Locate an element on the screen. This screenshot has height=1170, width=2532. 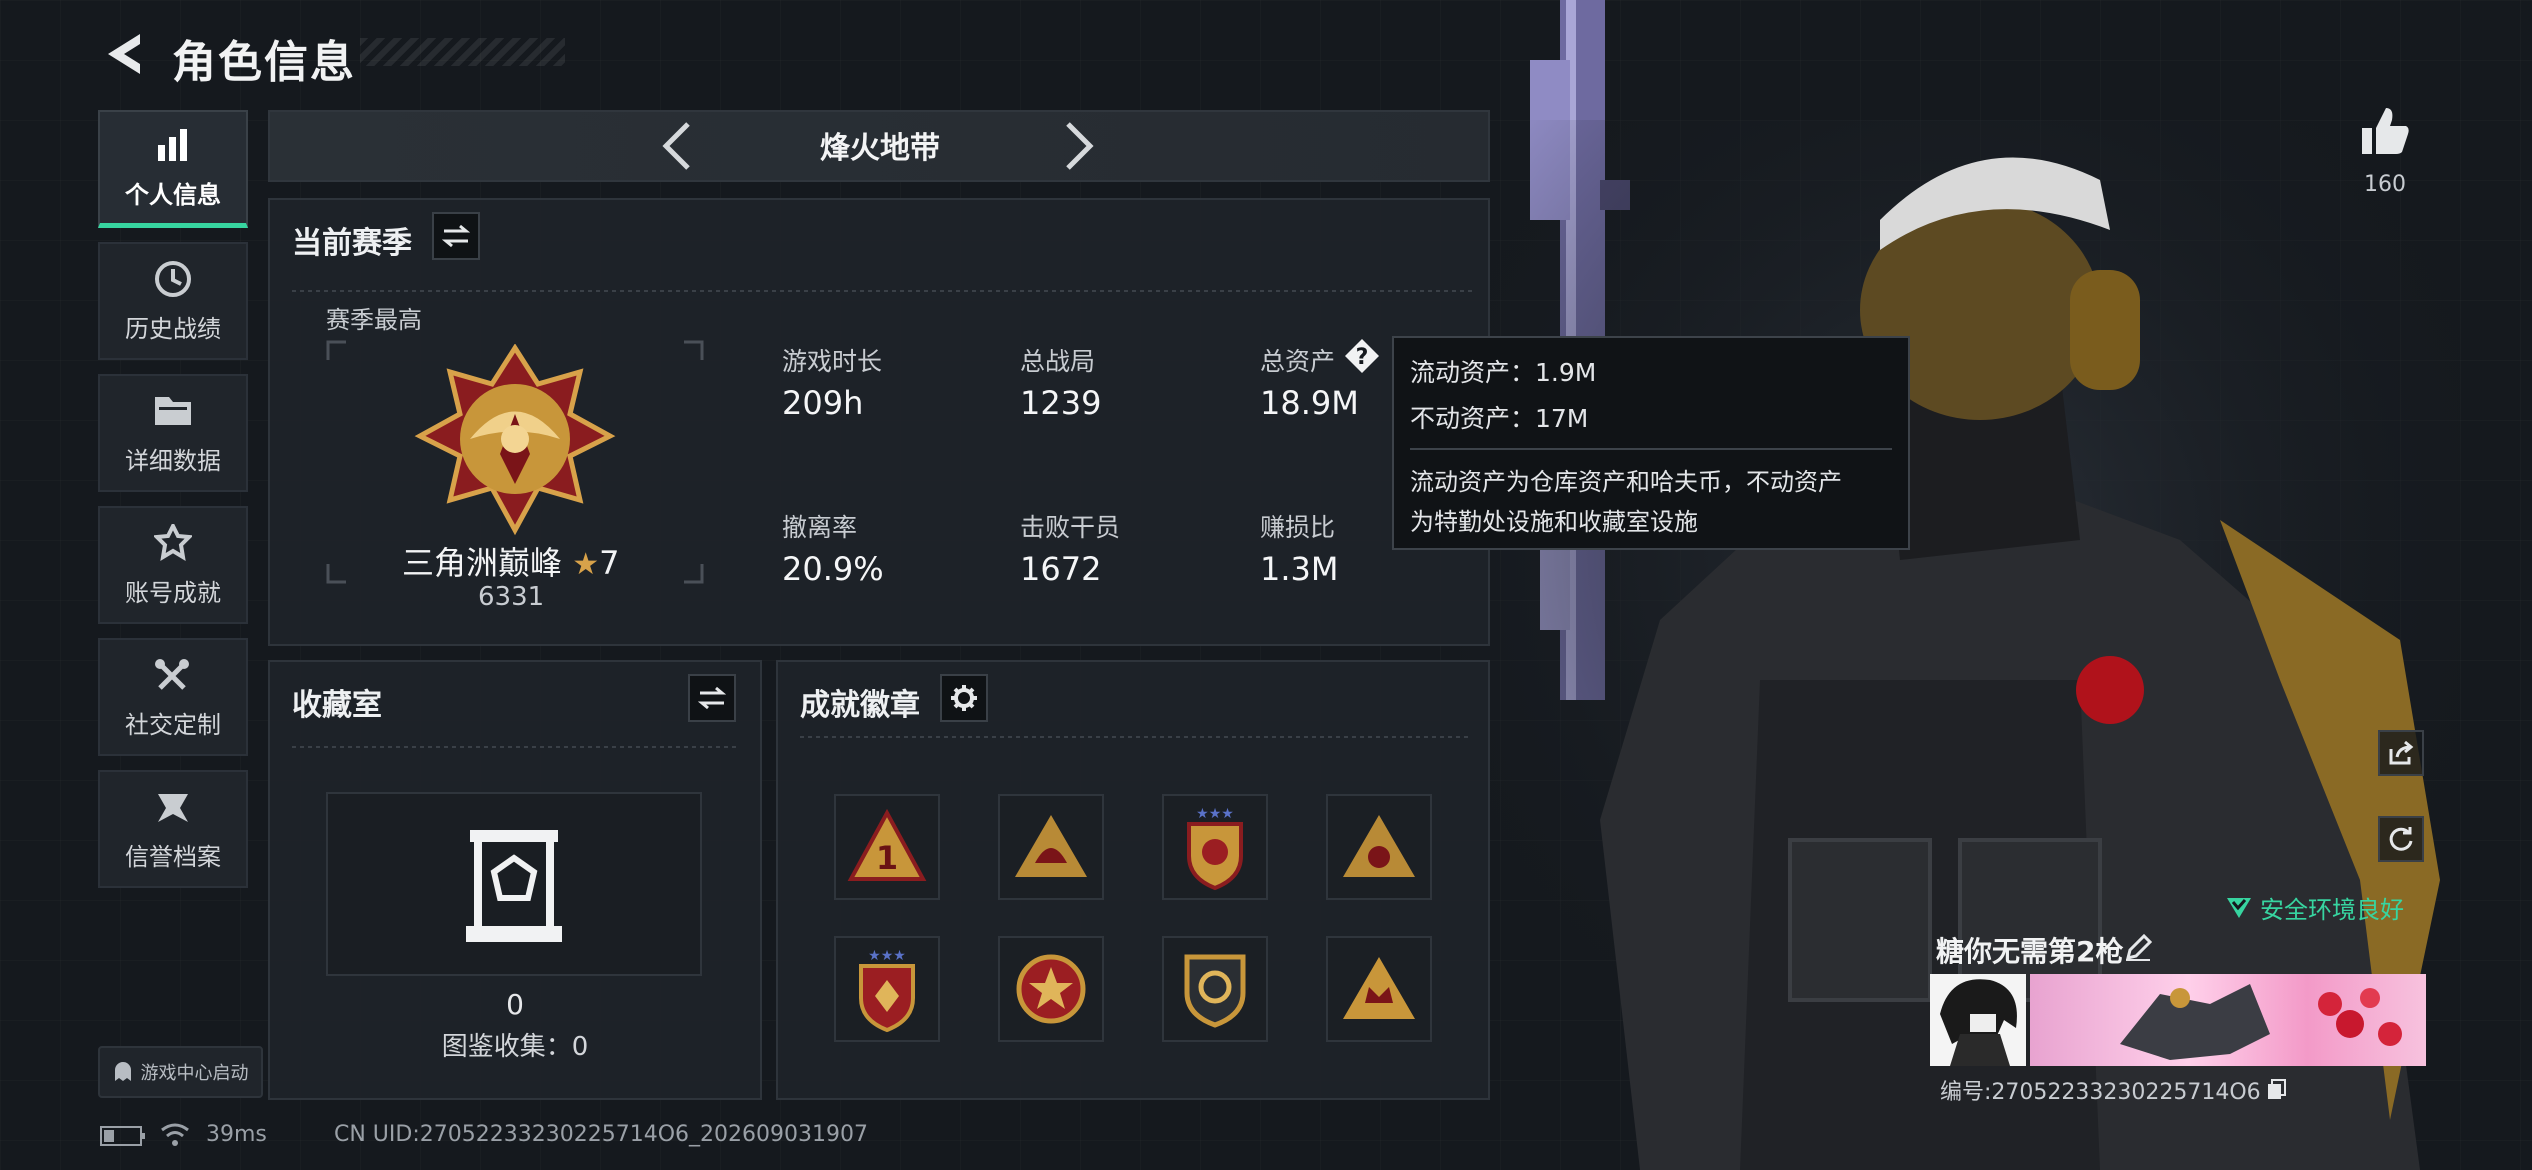
display-case-icon is located at coordinates (514, 886).